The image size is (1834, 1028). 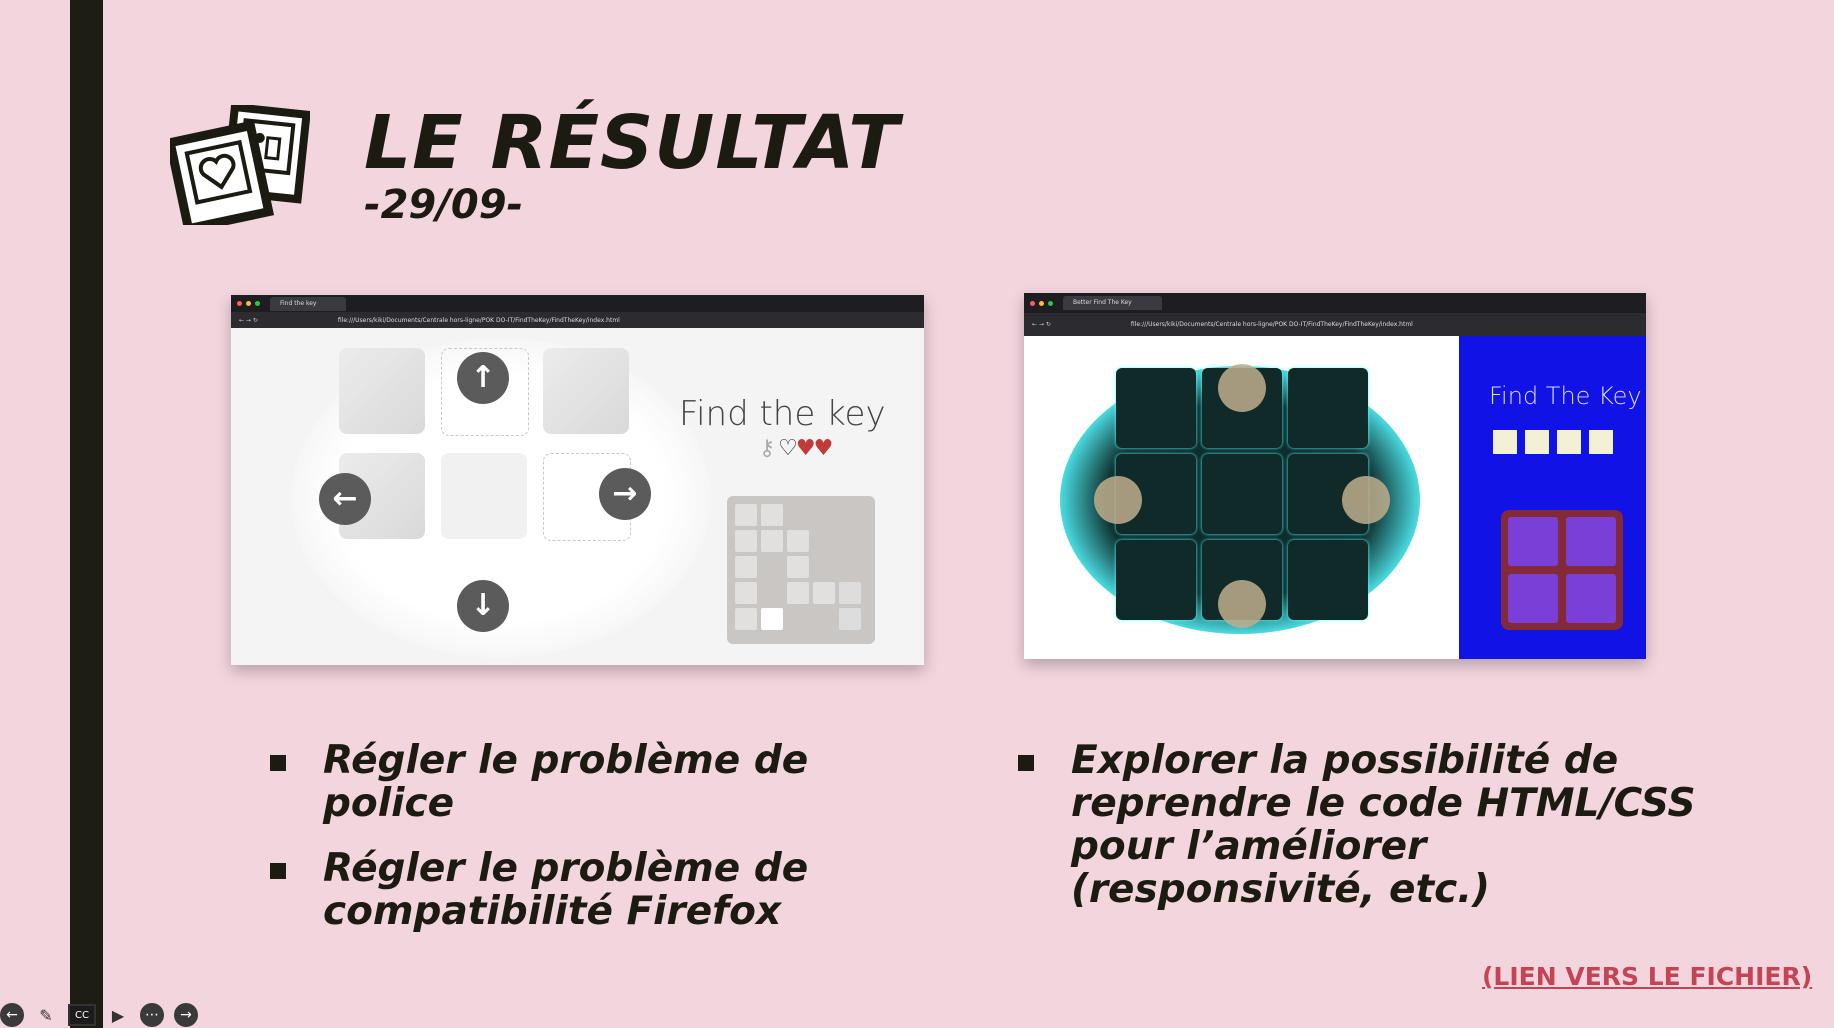 What do you see at coordinates (118, 1015) in the screenshot?
I see `camera-icon: ▶` at bounding box center [118, 1015].